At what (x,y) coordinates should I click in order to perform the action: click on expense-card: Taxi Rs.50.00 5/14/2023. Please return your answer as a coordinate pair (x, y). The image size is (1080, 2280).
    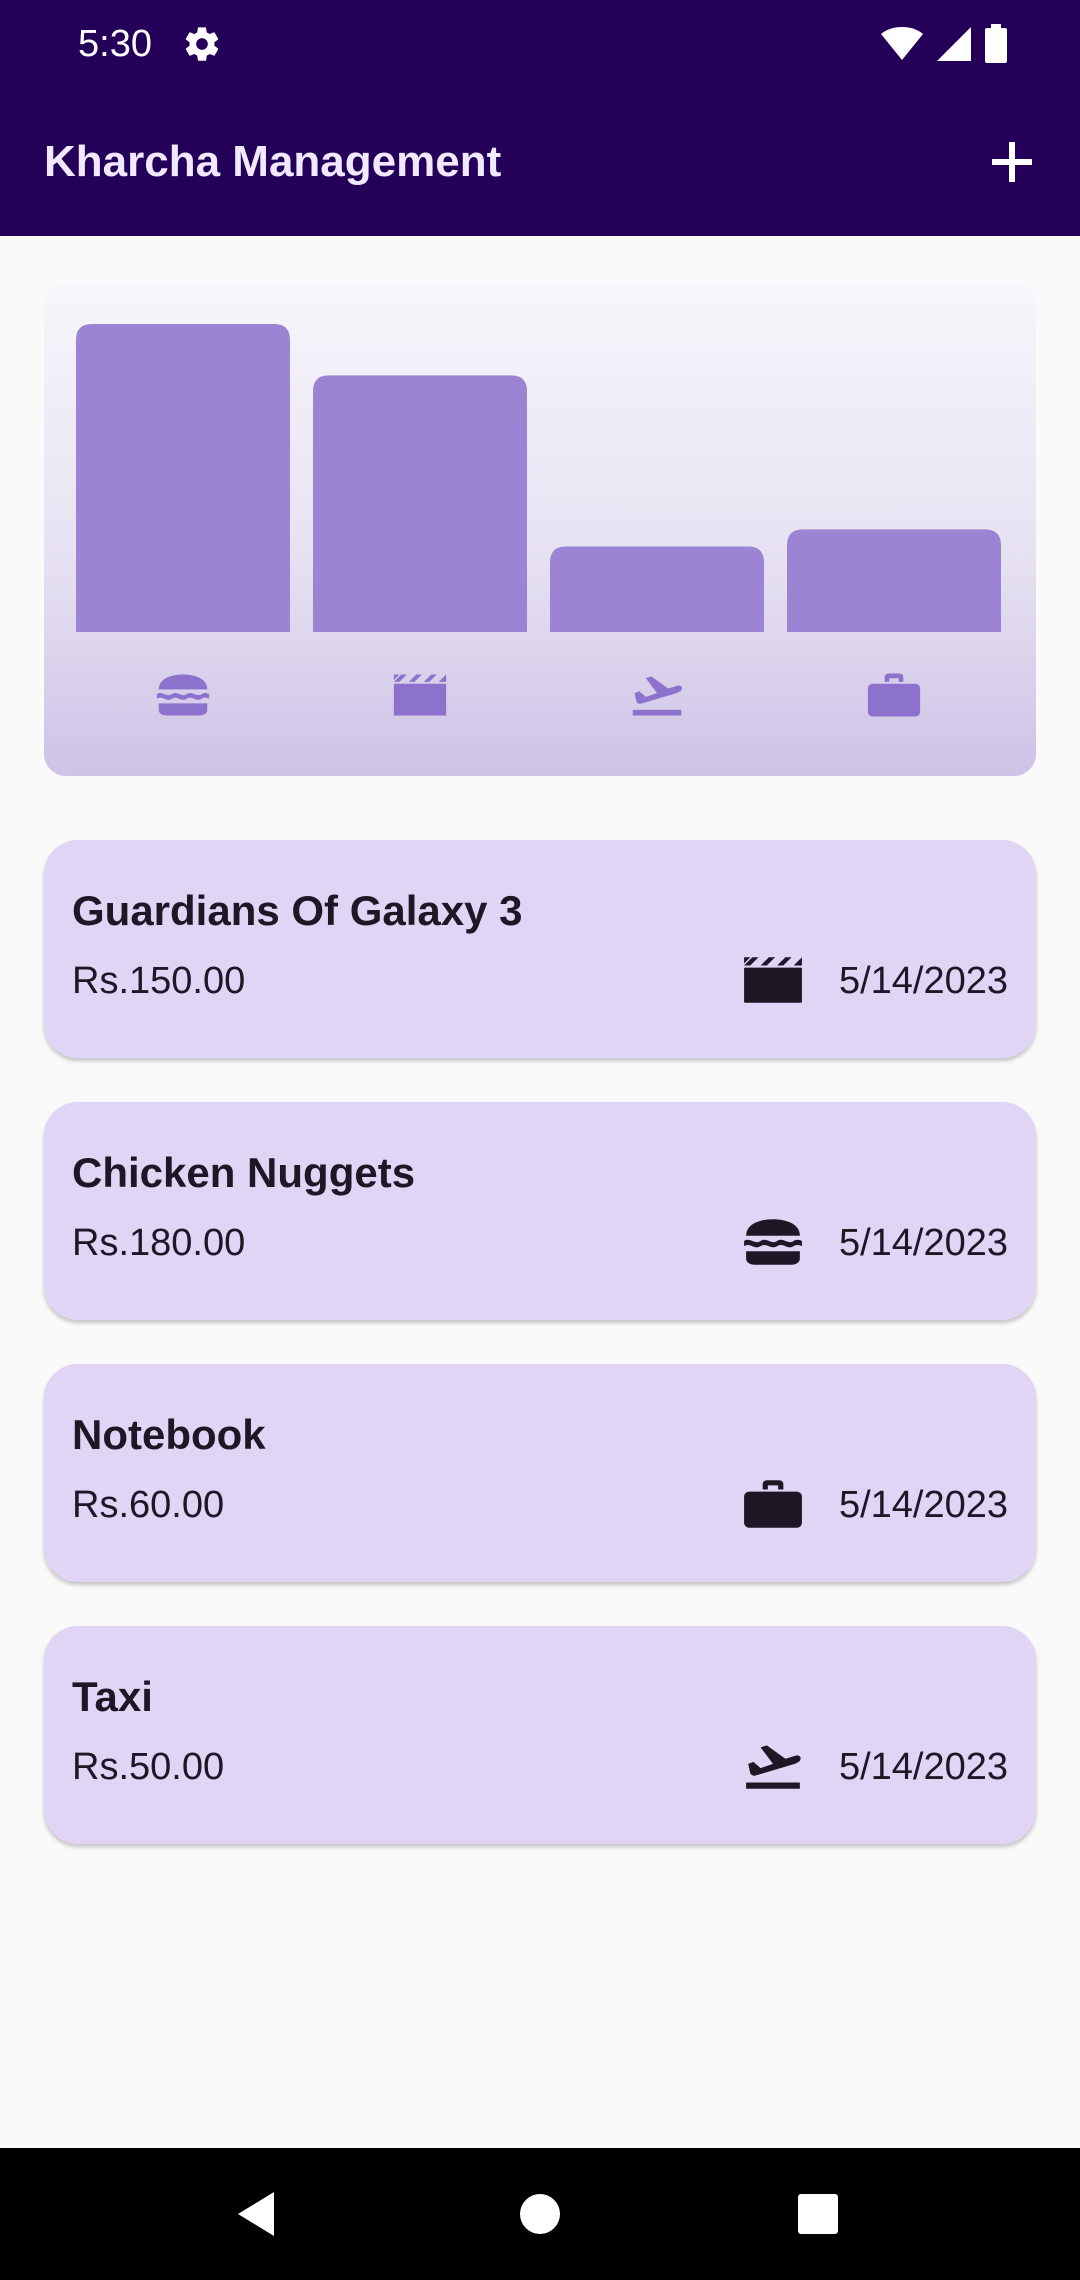
    Looking at the image, I should click on (540, 1735).